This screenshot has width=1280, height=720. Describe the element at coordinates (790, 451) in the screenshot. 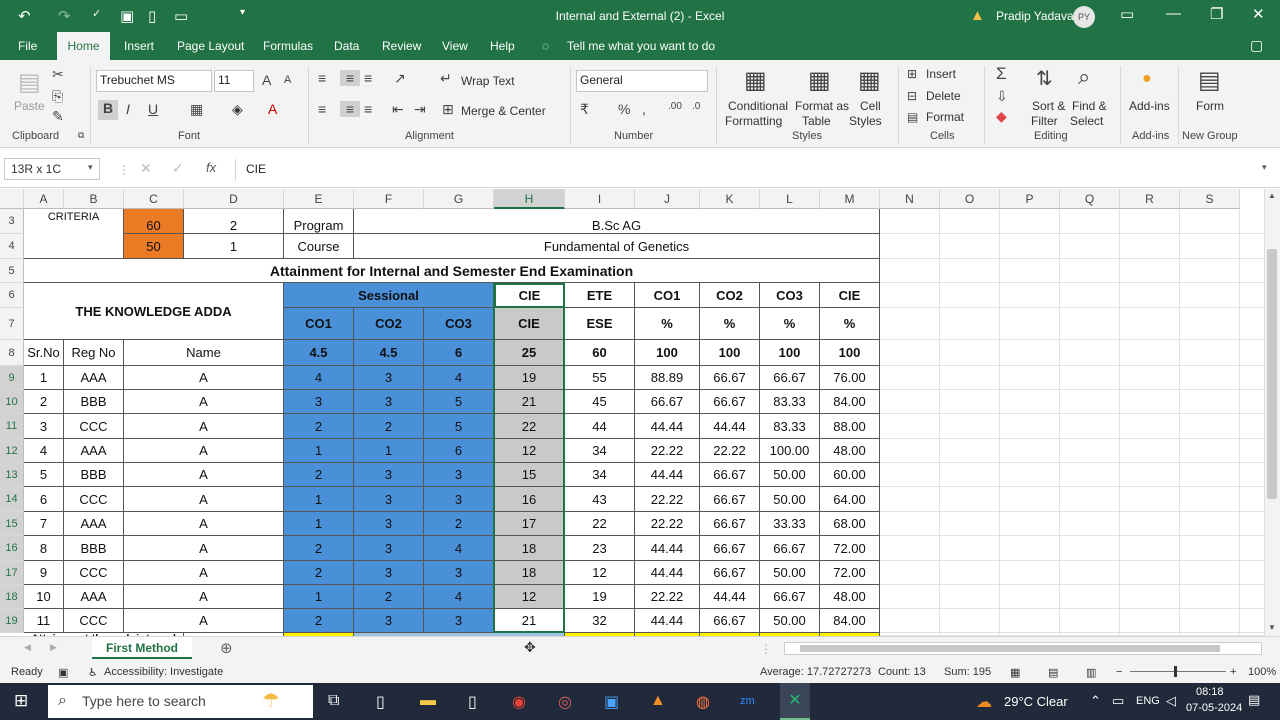

I see `cell-l: 100.00` at that location.